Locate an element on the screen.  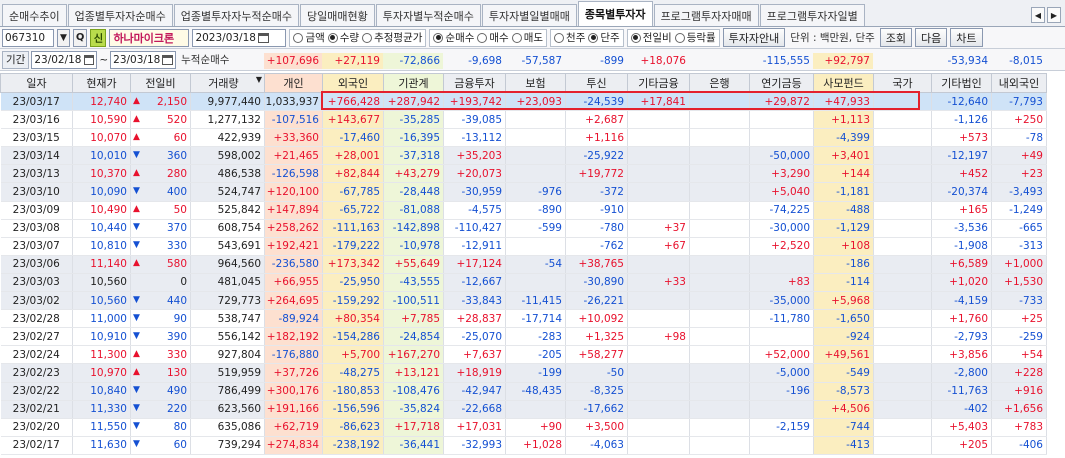
tab-5: 투자자별일별매매 is located at coordinates (529, 15).